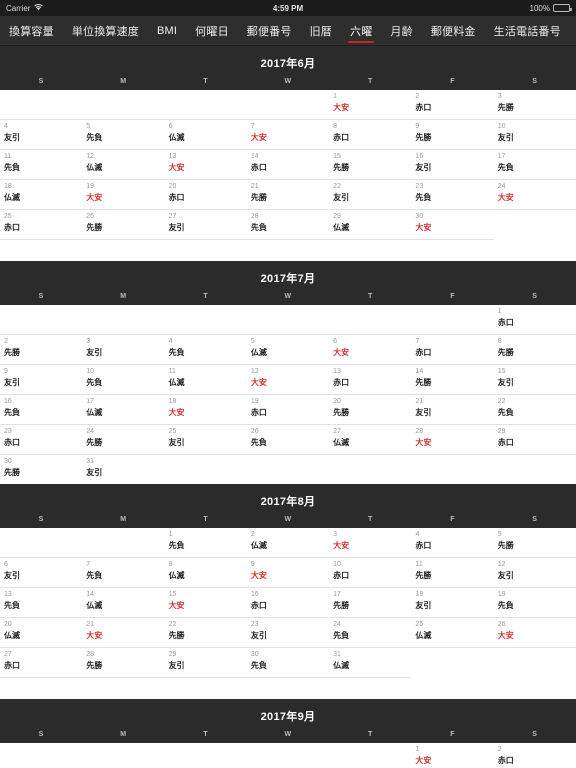 The height and width of the screenshot is (768, 576). What do you see at coordinates (535, 572) in the screenshot?
I see `day-cell: 12 友引` at bounding box center [535, 572].